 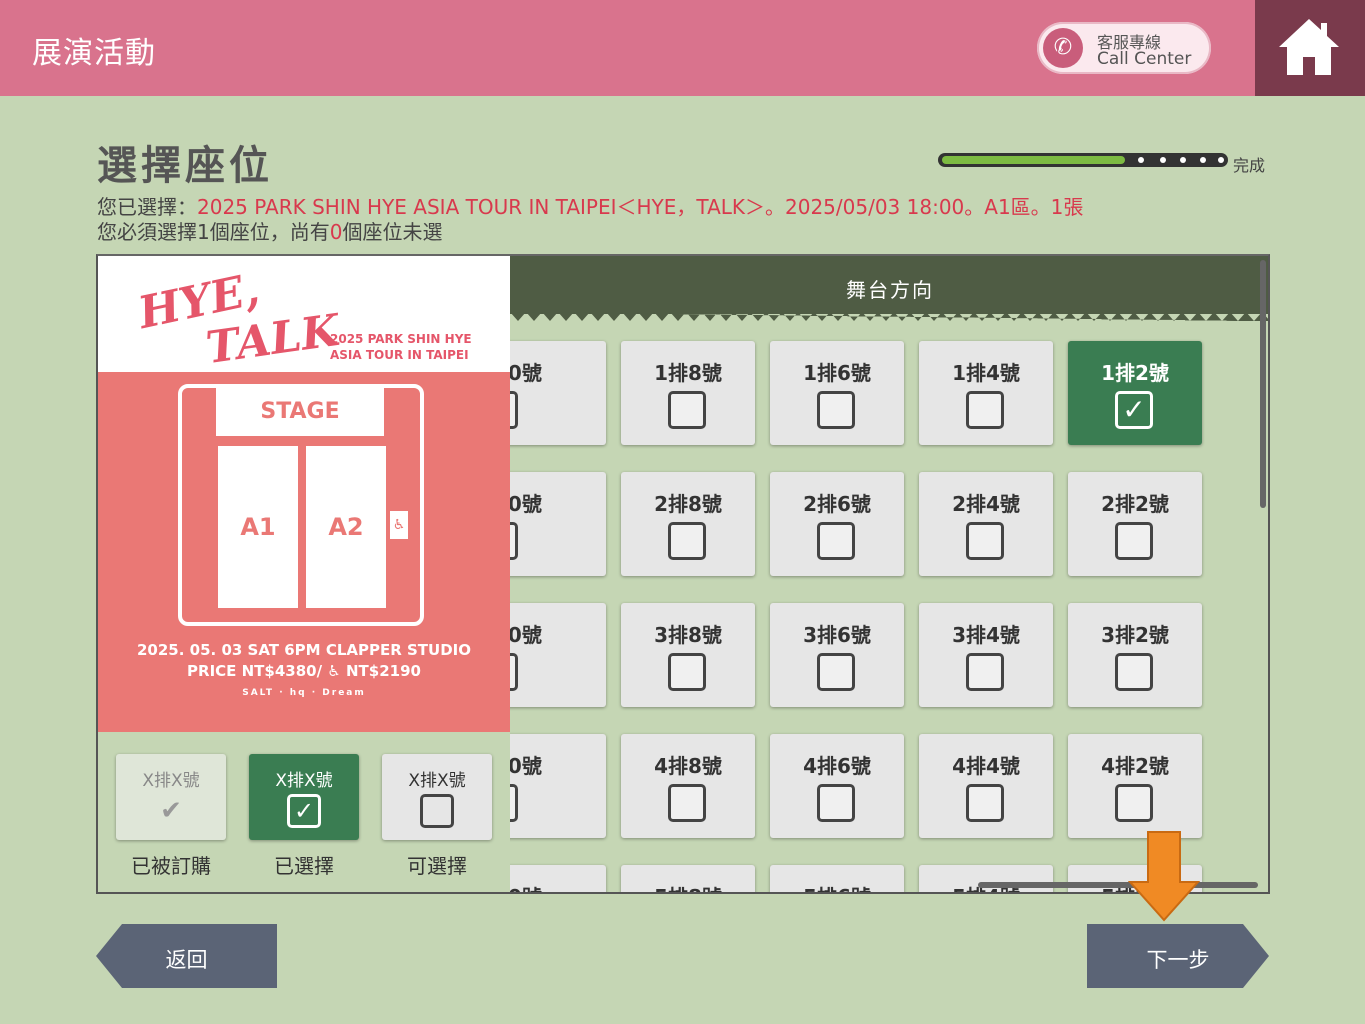 I want to click on legend-selected-caption: 已選擇, so click(x=304, y=866).